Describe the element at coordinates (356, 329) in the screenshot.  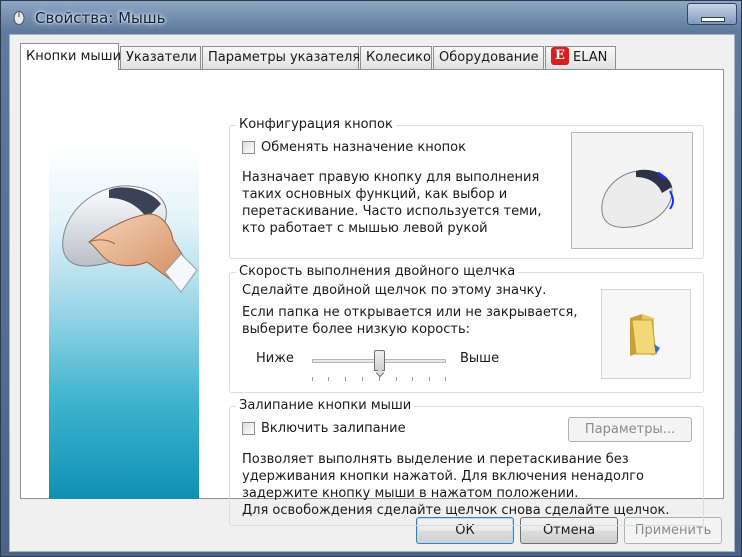
I see `instruction-line: выберите более низкую корость:` at that location.